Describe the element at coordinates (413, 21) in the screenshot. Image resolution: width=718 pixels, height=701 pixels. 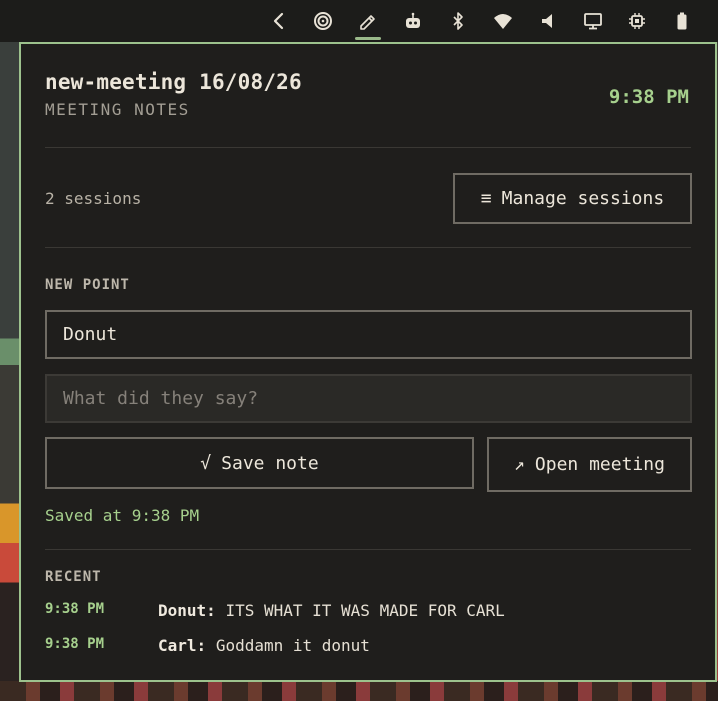
I see `robot-icon` at that location.